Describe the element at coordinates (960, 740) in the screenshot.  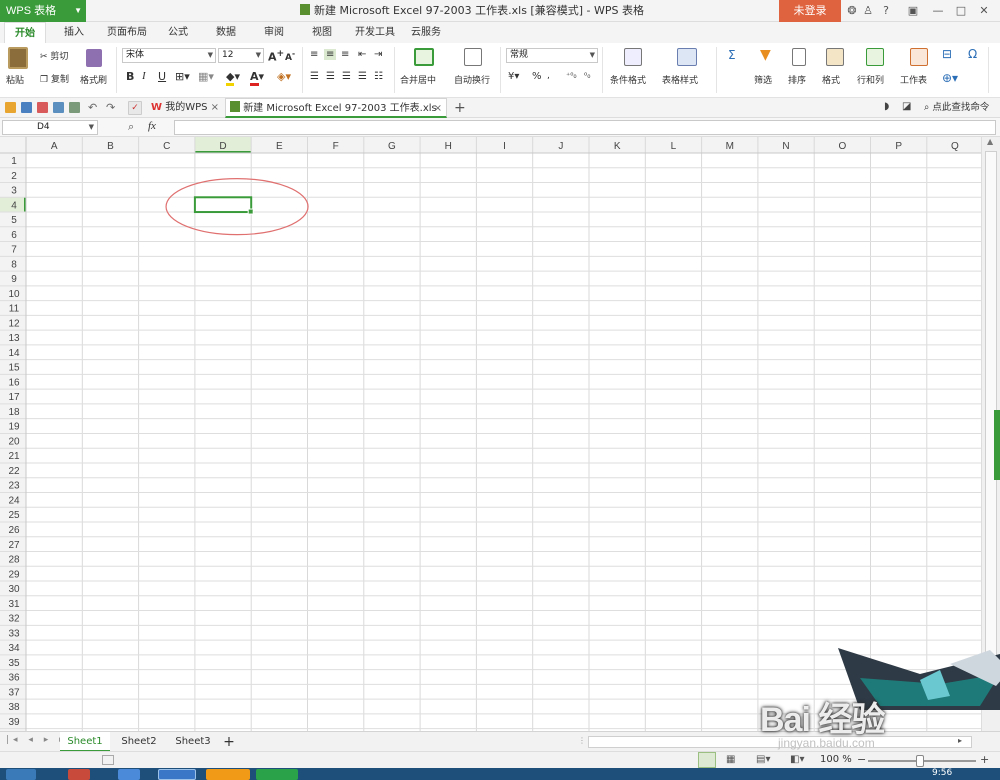
I see `scroll-right-icon: ▸` at that location.